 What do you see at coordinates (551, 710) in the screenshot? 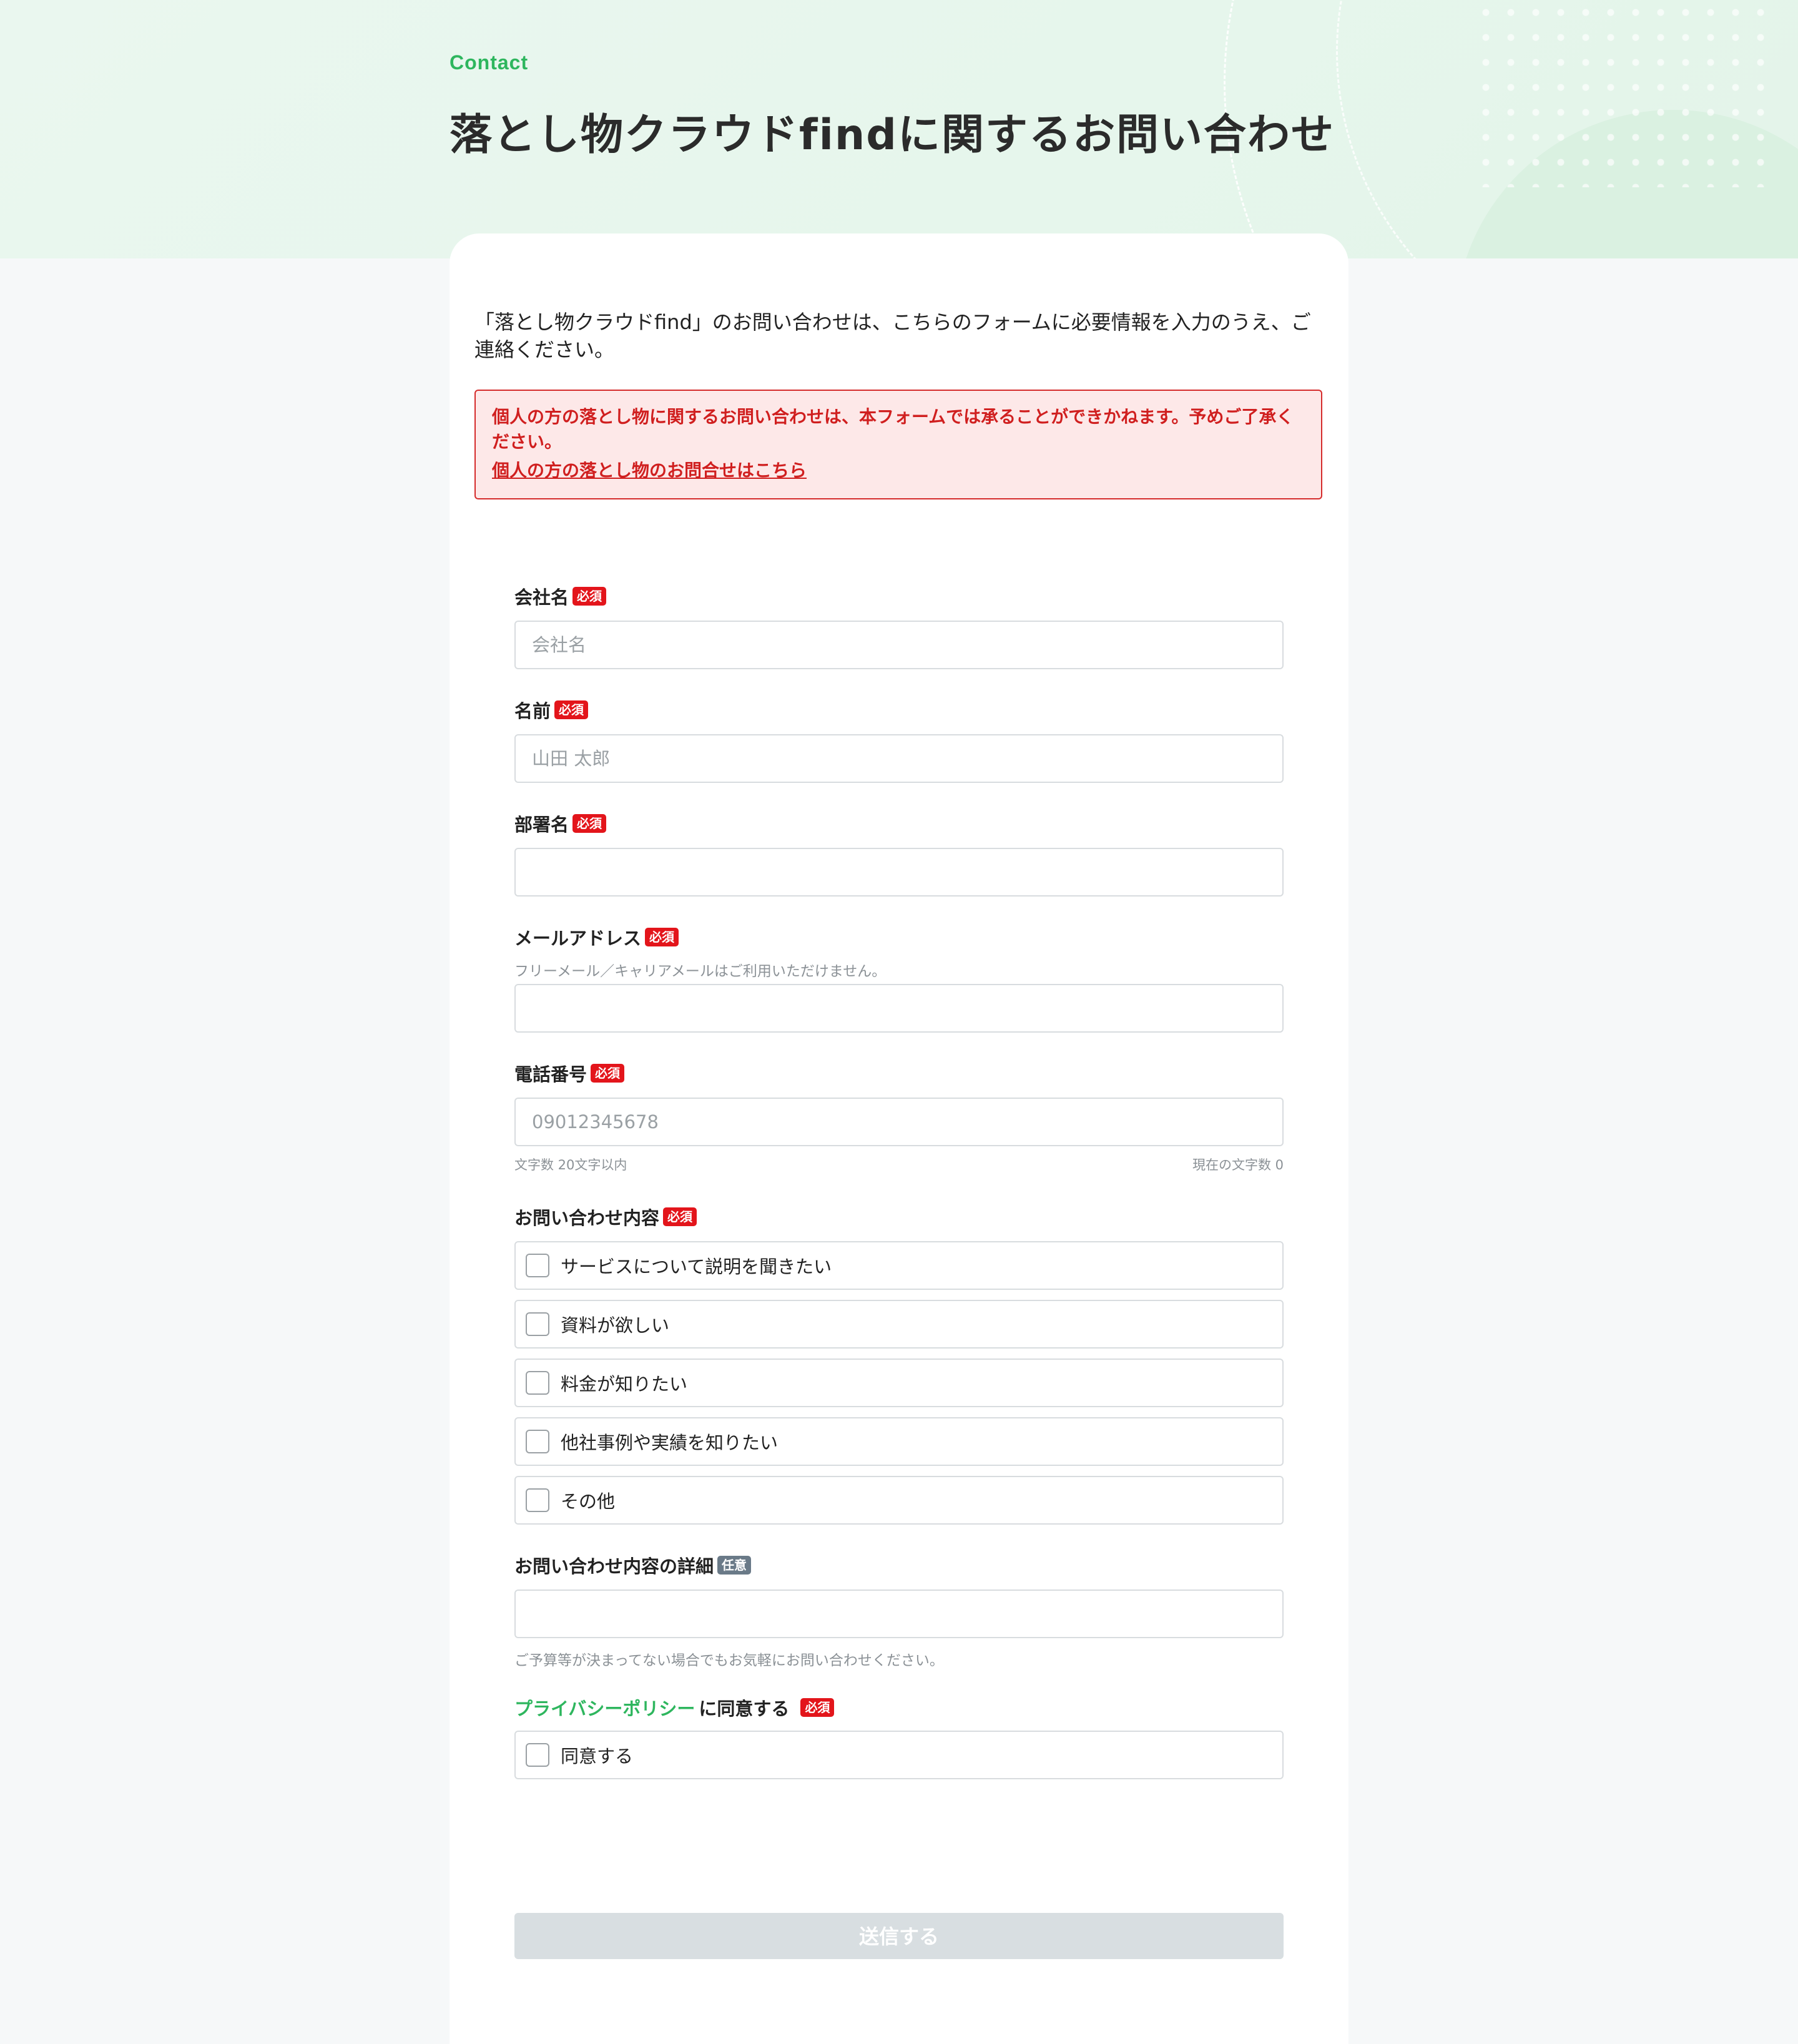
I see `name-label: 名前 必須` at bounding box center [551, 710].